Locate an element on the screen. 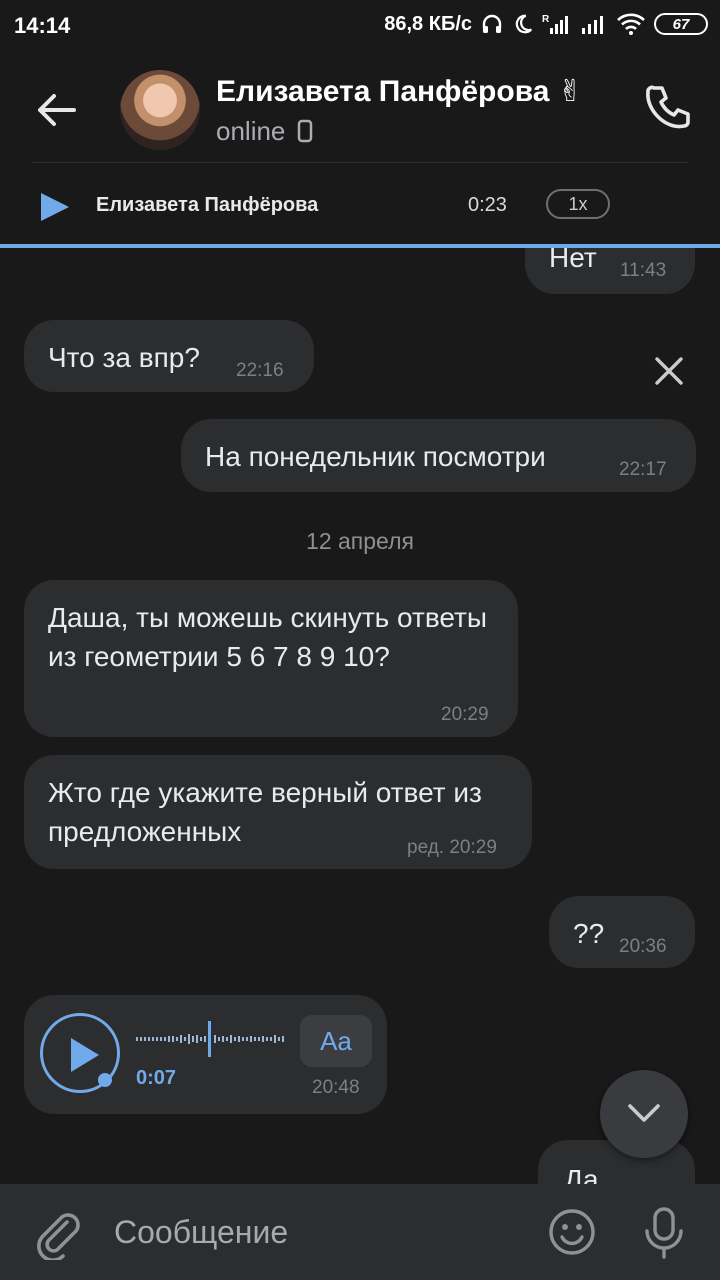 This screenshot has height=1280, width=720. message-time: 20:29 is located at coordinates (465, 714).